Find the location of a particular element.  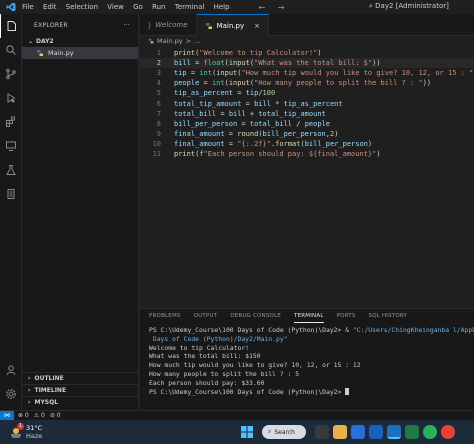

timeline-label: TIMELINE is located at coordinates (50, 390).